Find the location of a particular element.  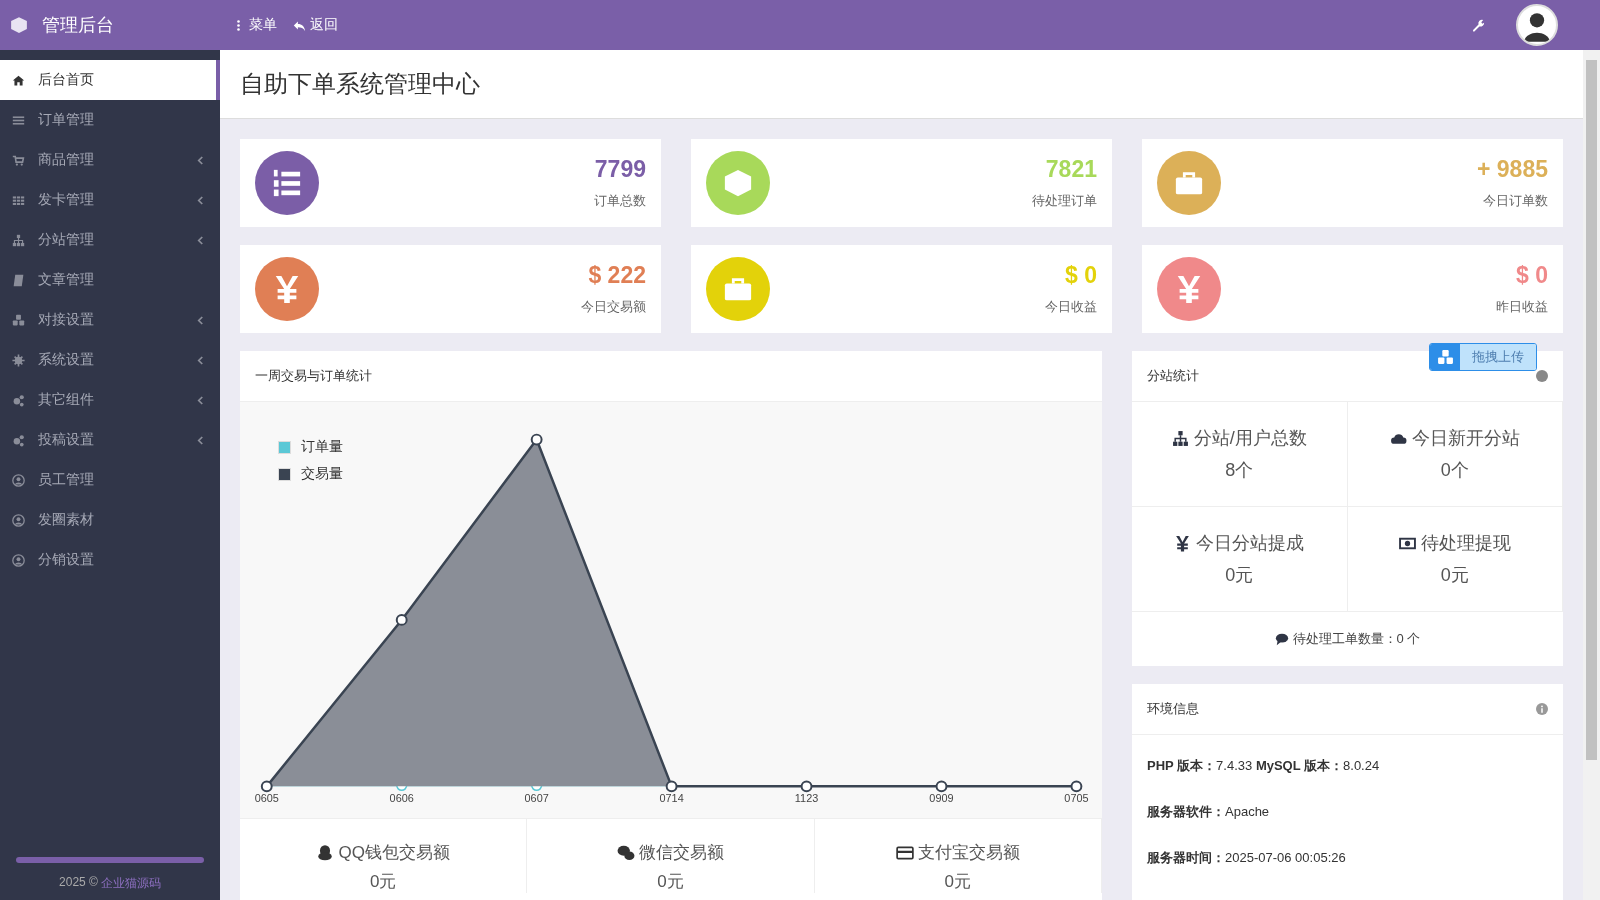

sidebar-item: 投稿设置 is located at coordinates (110, 440).